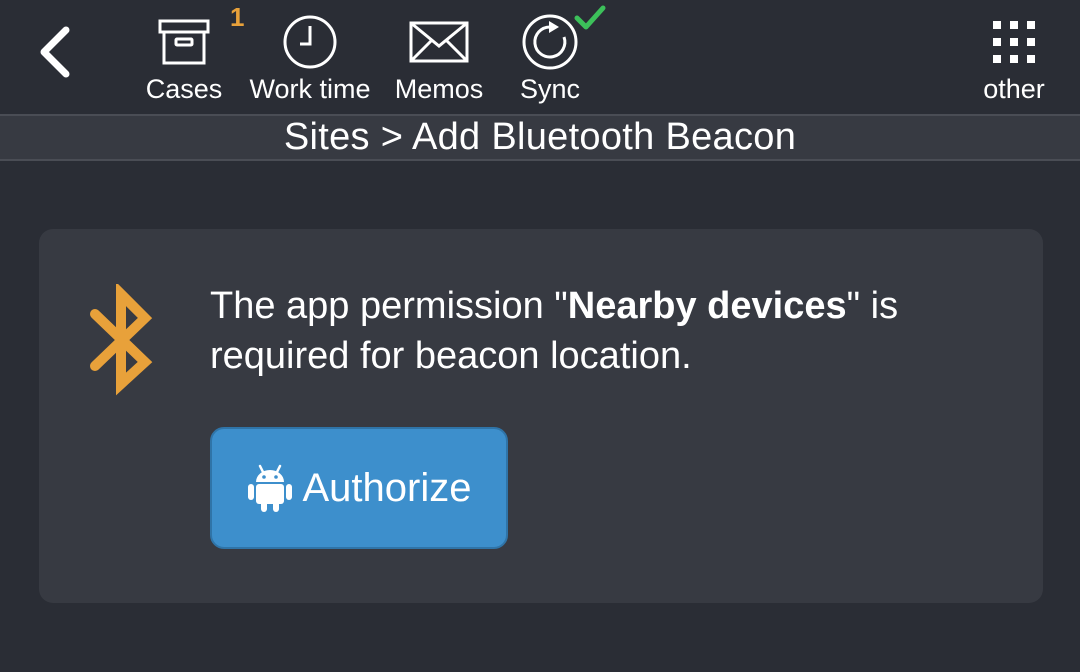 The height and width of the screenshot is (672, 1080). I want to click on permission-name: Nearby devices, so click(707, 306).